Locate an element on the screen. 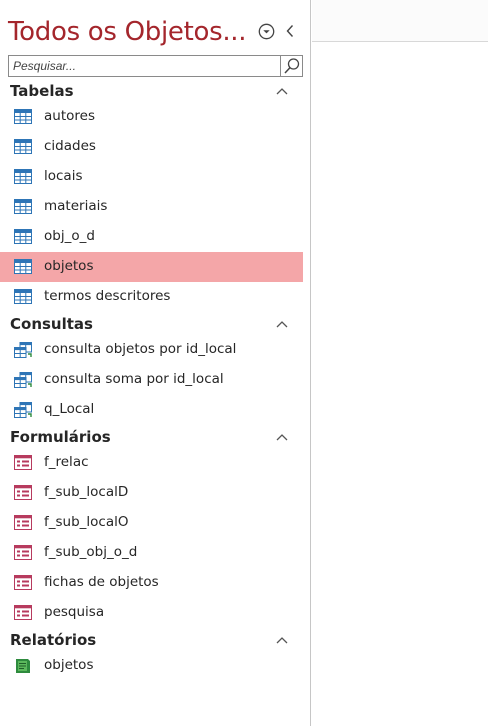 This screenshot has height=726, width=488. report-icon is located at coordinates (23, 666).